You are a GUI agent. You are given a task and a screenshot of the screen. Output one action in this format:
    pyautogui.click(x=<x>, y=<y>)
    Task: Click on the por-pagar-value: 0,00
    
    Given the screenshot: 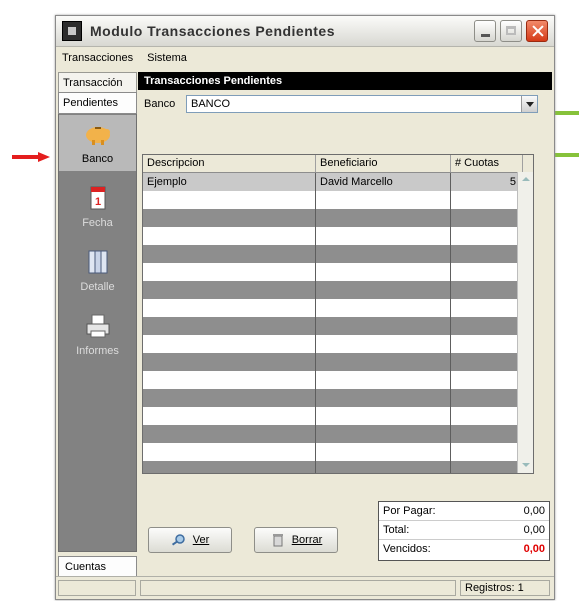 What is the action you would take?
    pyautogui.click(x=534, y=511)
    